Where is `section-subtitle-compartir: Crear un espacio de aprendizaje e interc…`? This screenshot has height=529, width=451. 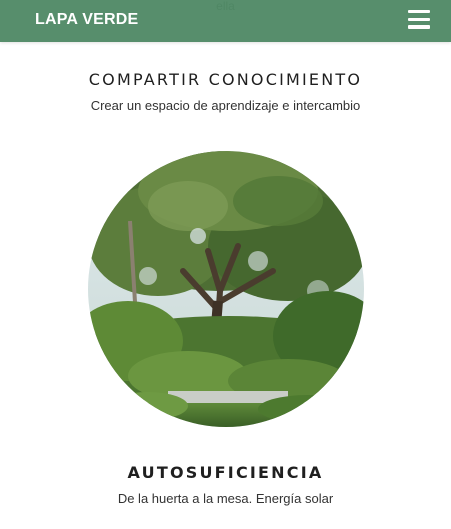 section-subtitle-compartir: Crear un espacio de aprendizaje e interc… is located at coordinates (225, 105).